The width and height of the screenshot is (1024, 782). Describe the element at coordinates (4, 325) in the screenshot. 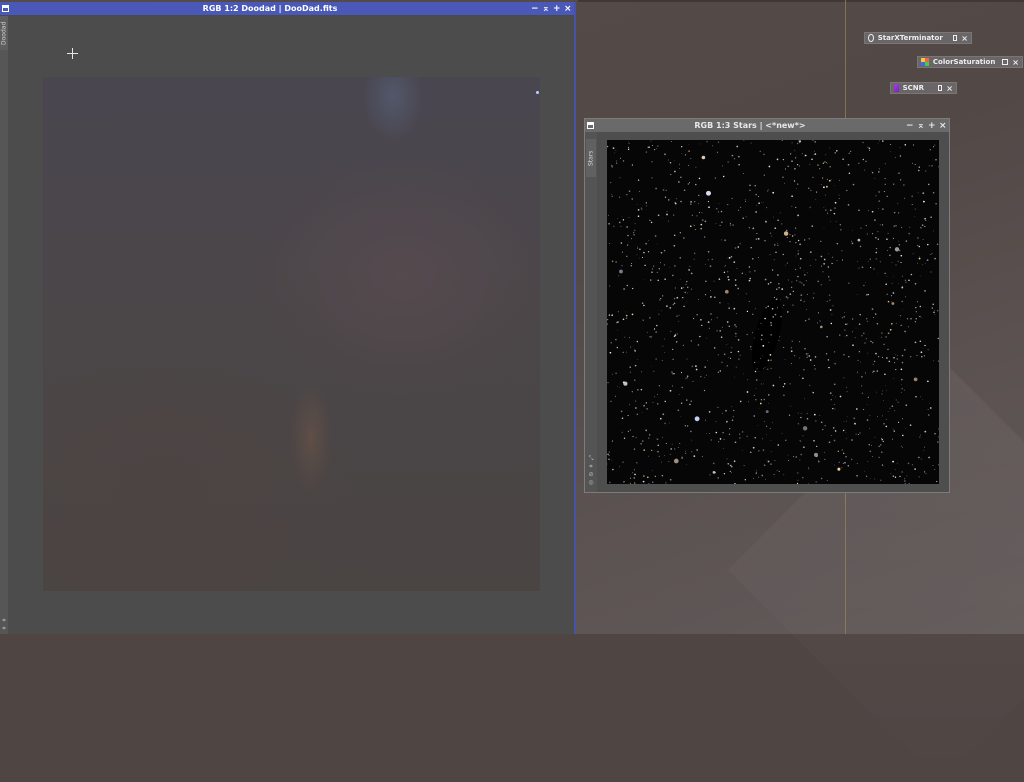

I see `window-side-strip` at that location.